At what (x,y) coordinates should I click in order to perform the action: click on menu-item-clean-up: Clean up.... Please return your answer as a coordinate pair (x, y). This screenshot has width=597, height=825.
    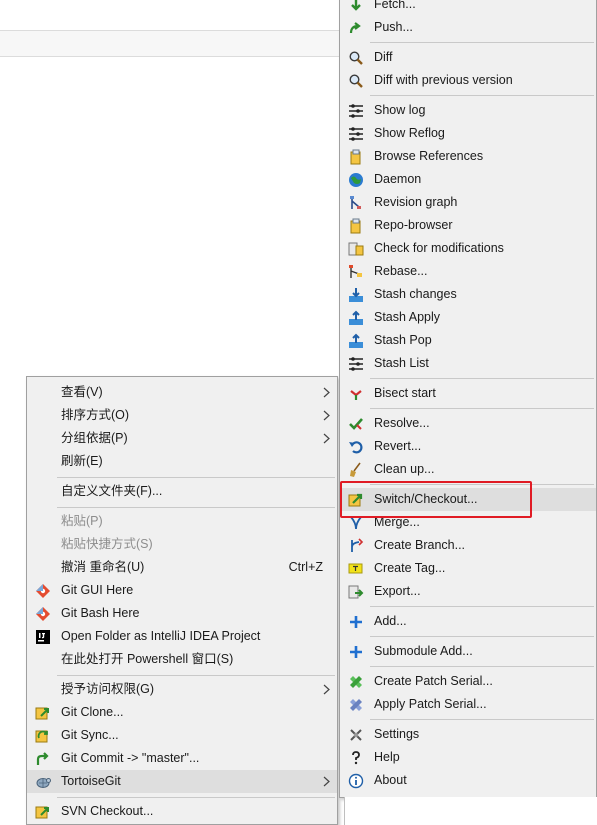
    Looking at the image, I should click on (468, 469).